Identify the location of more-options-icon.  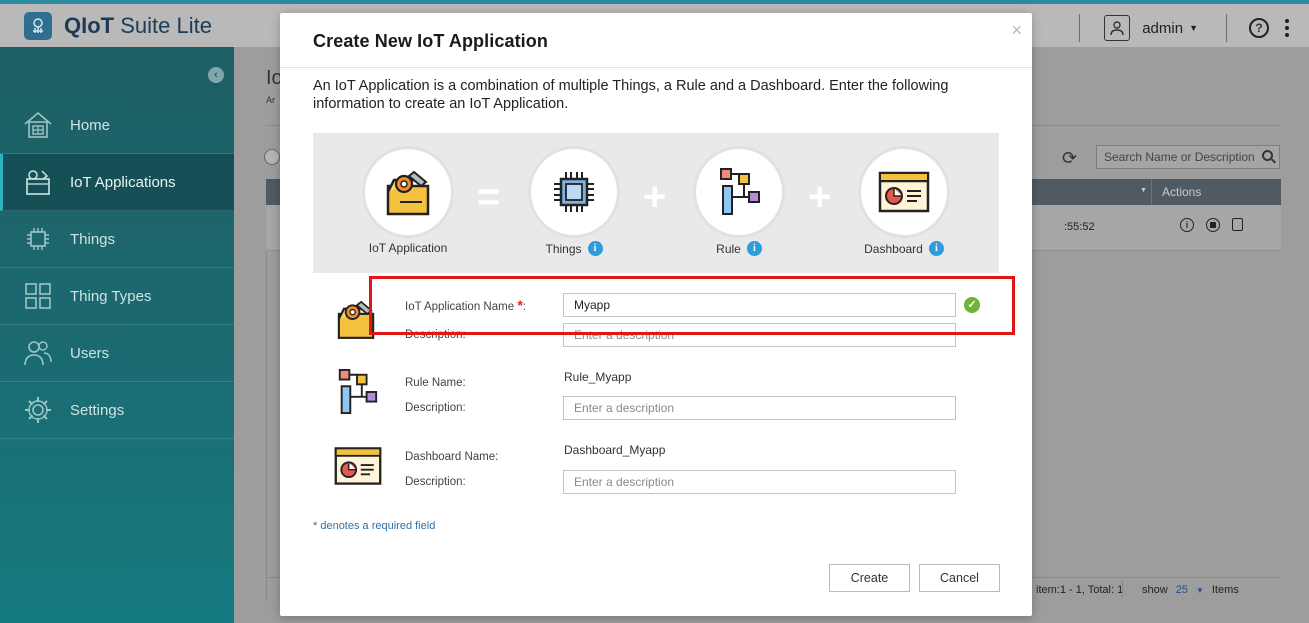
(1287, 28).